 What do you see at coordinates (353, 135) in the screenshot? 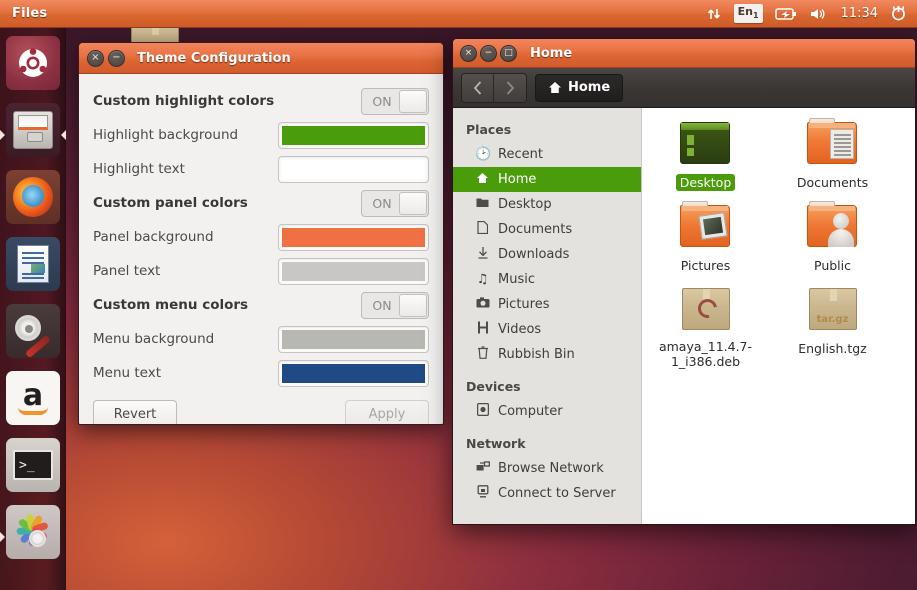
I see `color-button-highlight-background` at bounding box center [353, 135].